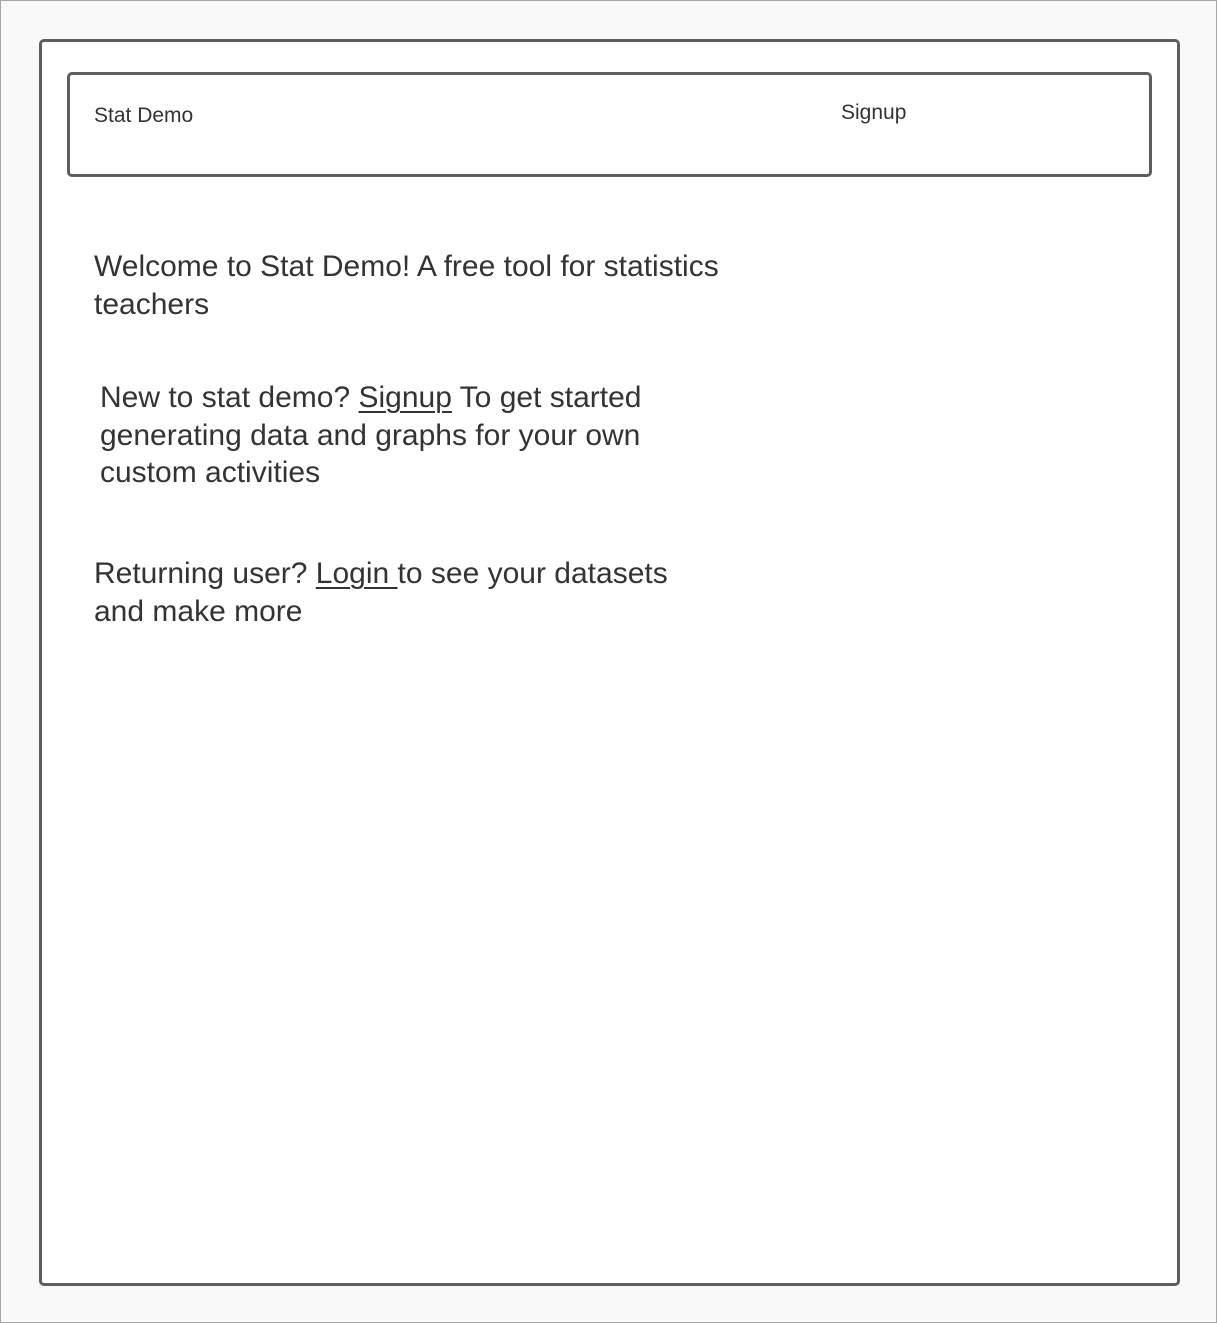 The image size is (1217, 1323). I want to click on new-user-prefix: New to stat demo?, so click(229, 397).